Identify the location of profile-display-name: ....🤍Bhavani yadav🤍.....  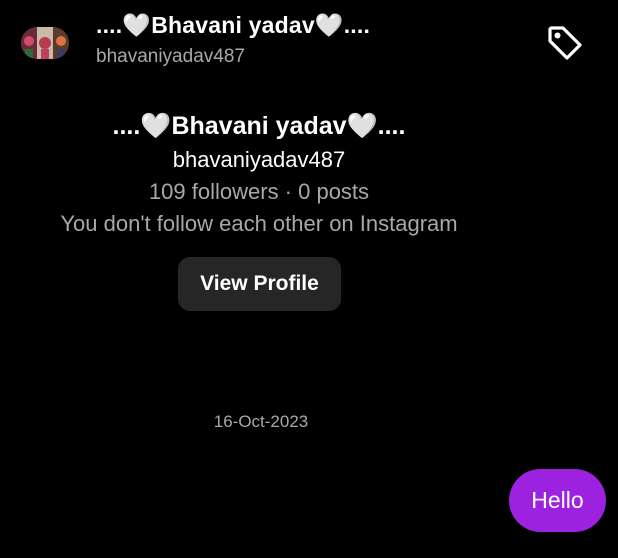
(259, 126).